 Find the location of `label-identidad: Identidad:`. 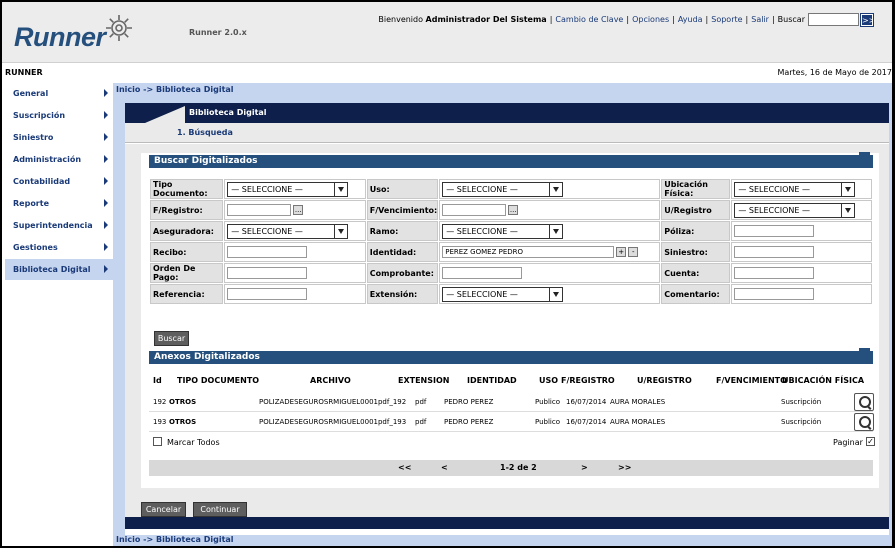

label-identidad: Identidad: is located at coordinates (402, 252).